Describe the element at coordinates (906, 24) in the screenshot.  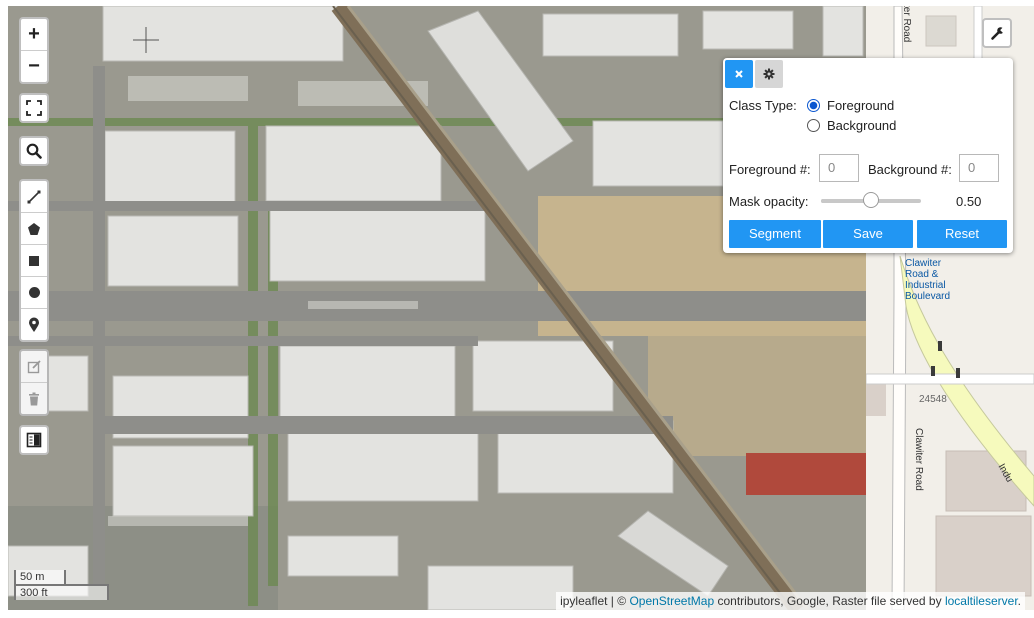
I see `street-label-clawiter-top: ter Road` at that location.